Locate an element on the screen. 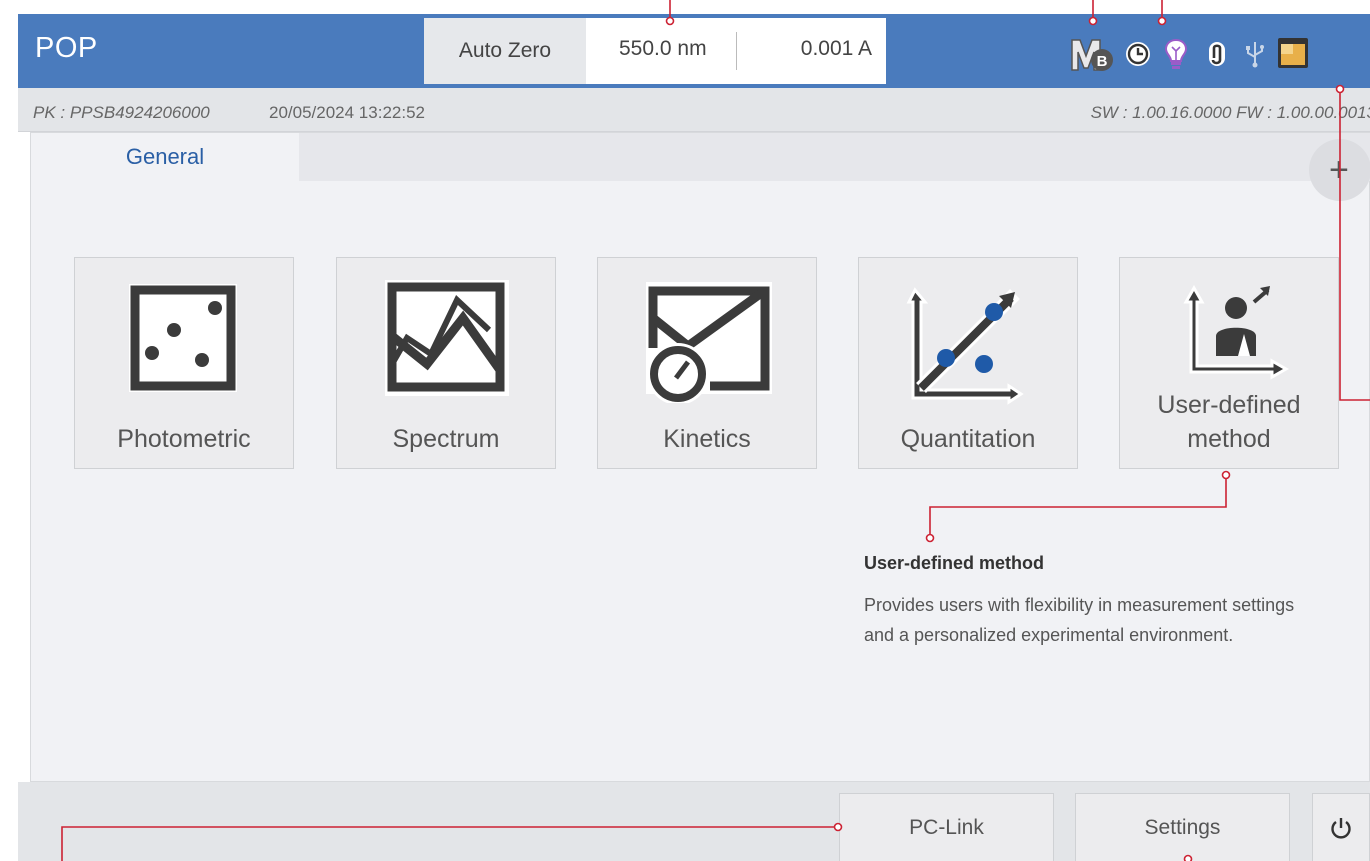 This screenshot has height=861, width=1370. tile-user-defined-method: User-defined method is located at coordinates (1229, 363).